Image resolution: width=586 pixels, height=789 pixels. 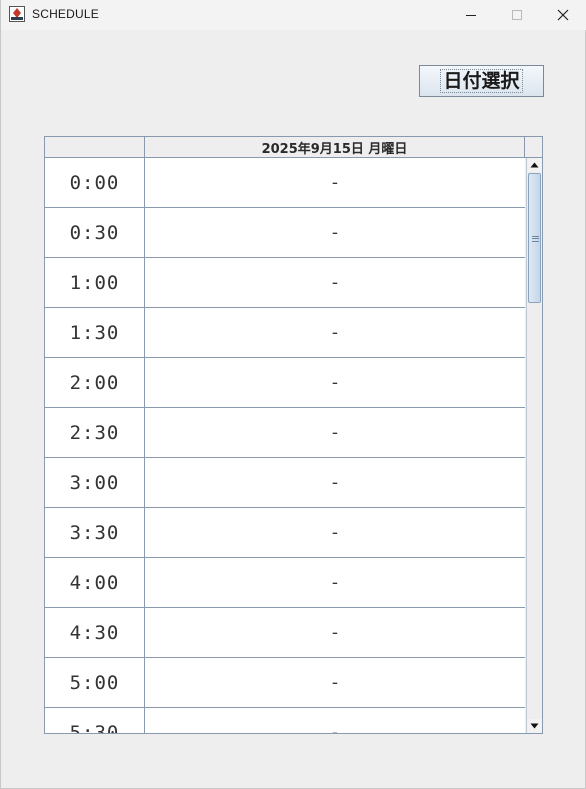 I want to click on time-cell: 2:30, so click(x=95, y=432).